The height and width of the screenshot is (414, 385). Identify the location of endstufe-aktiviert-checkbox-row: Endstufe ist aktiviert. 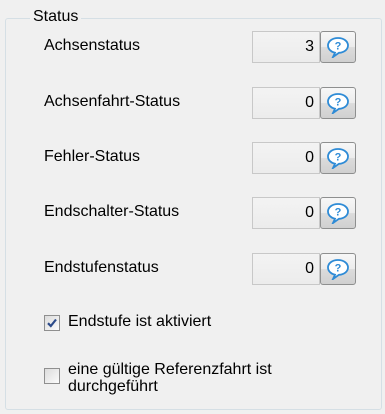
(127, 322).